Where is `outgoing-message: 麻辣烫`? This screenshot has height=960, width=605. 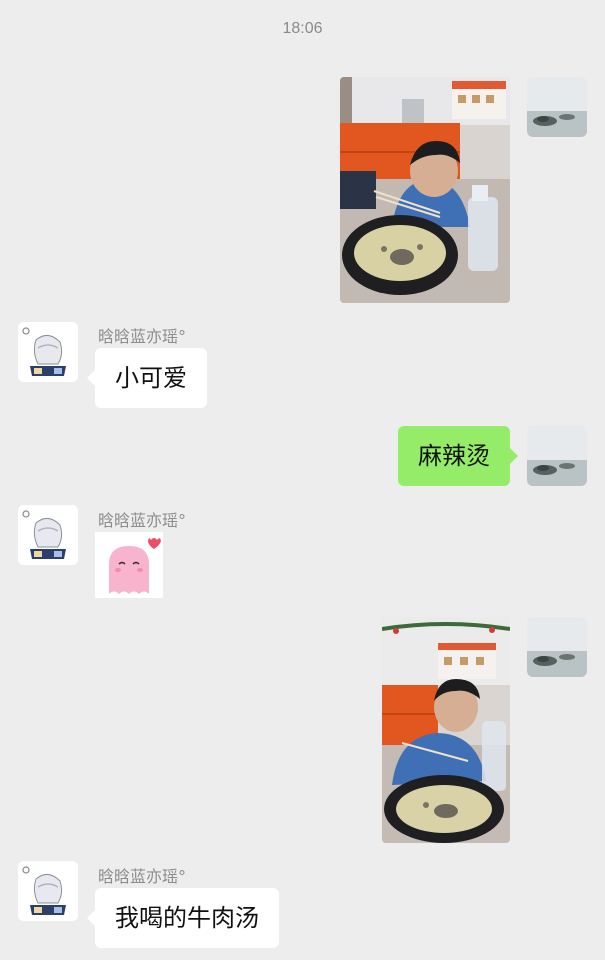 outgoing-message: 麻辣烫 is located at coordinates (458, 456).